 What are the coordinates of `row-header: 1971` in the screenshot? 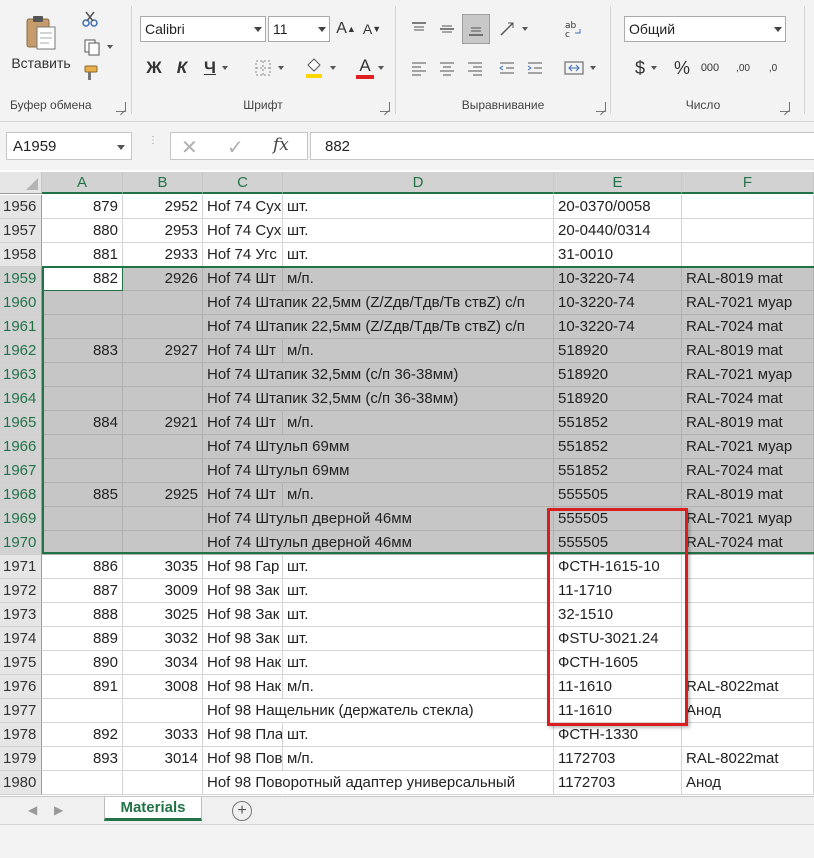 It's located at (21, 567).